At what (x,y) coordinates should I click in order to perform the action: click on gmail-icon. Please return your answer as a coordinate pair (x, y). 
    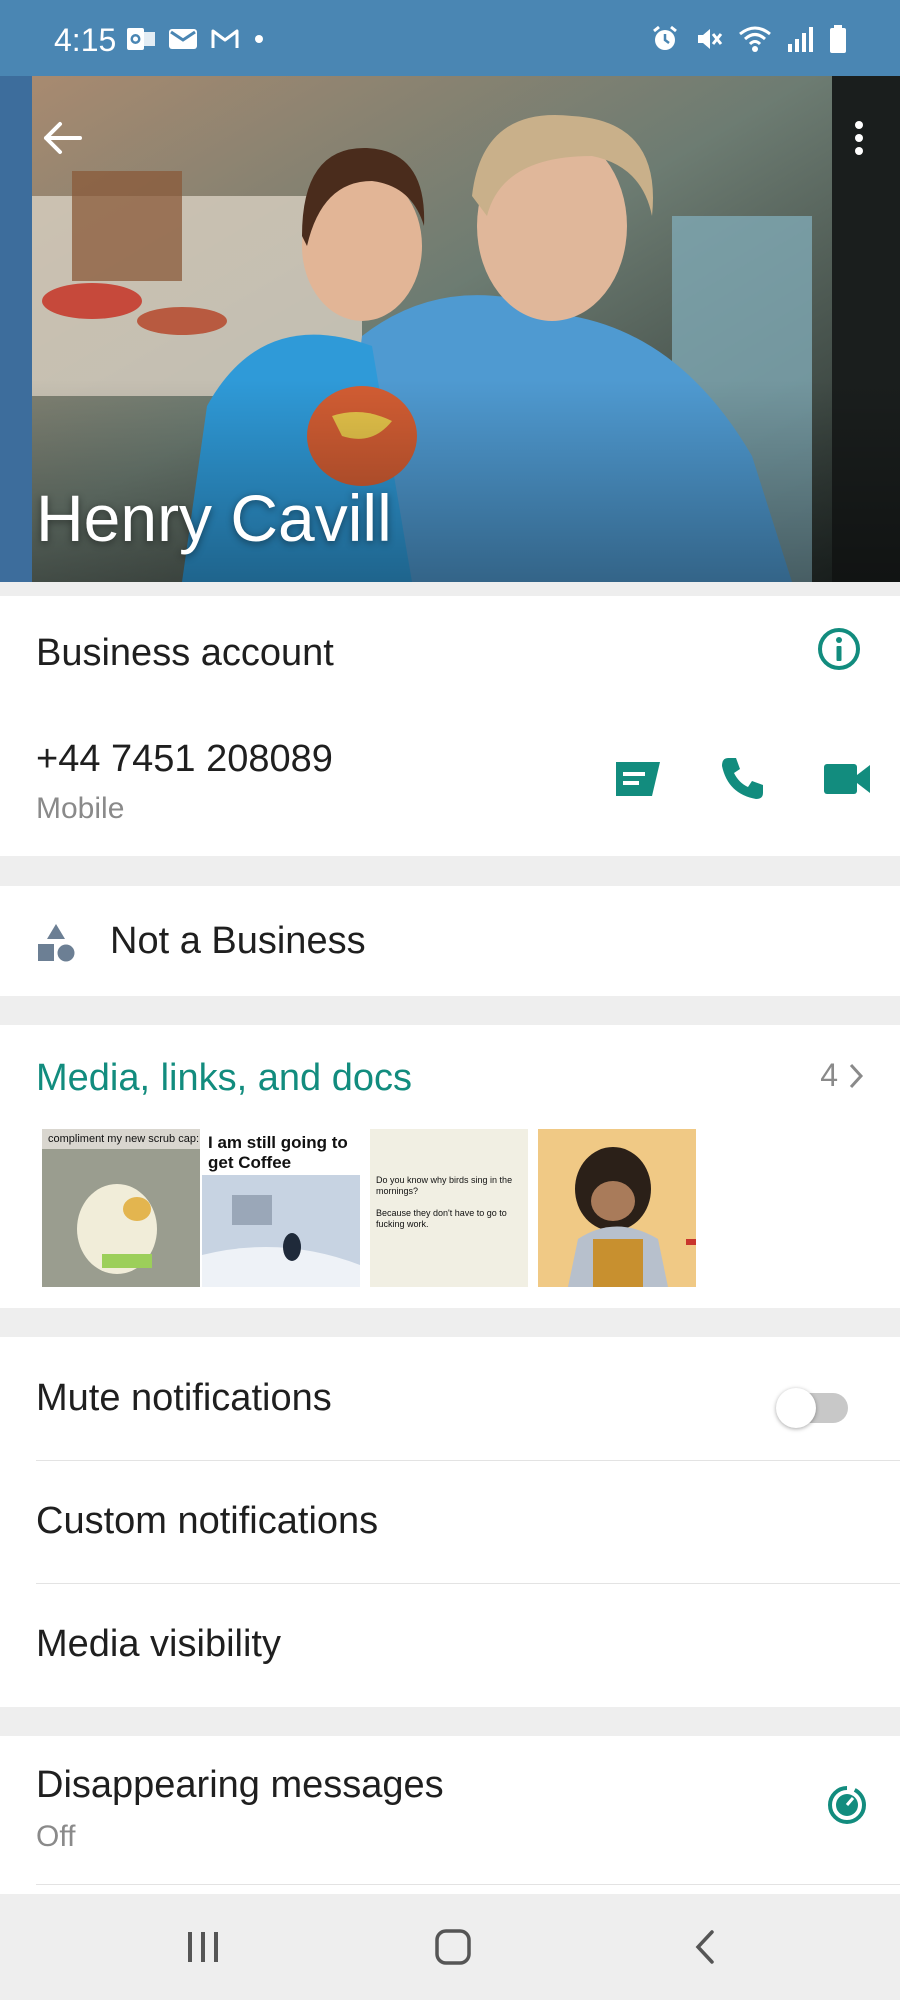
    Looking at the image, I should click on (225, 38).